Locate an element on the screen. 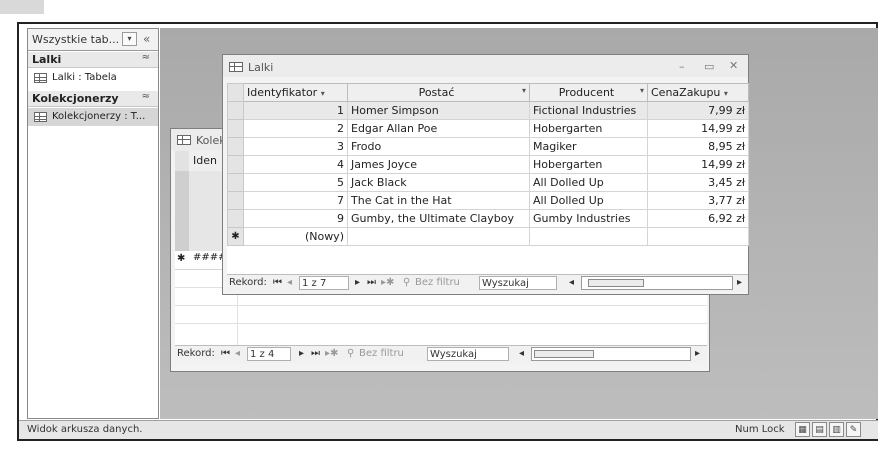 Image resolution: width=878 pixels, height=450 pixels. cell-identyfikator: 5 is located at coordinates (295, 182).